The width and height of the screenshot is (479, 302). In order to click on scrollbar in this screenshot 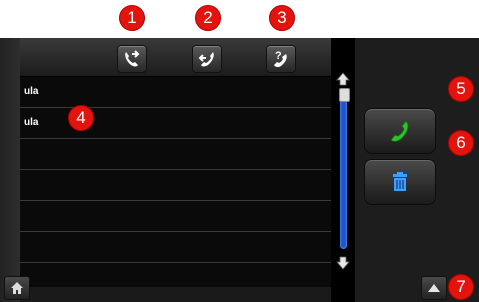, I will do `click(343, 170)`.